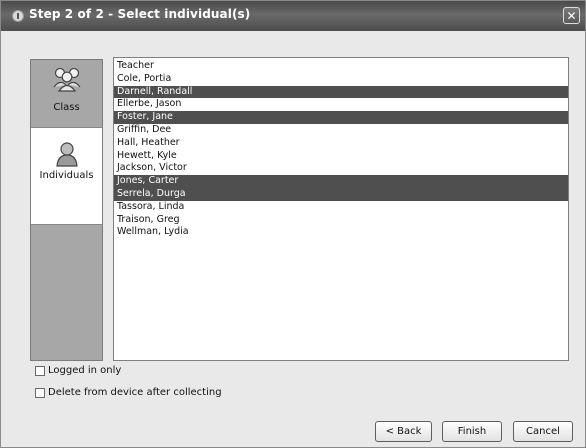 The height and width of the screenshot is (448, 586). I want to click on logged-in-only-label: Logged in only, so click(85, 370).